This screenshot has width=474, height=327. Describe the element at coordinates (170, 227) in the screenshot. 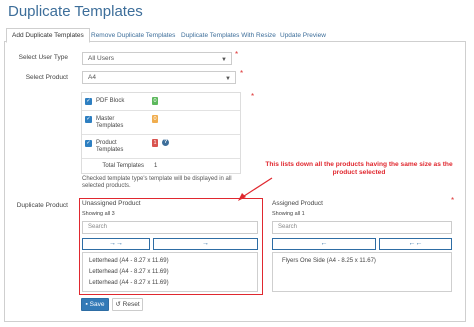

I see `unassigned-search-input: Search` at that location.